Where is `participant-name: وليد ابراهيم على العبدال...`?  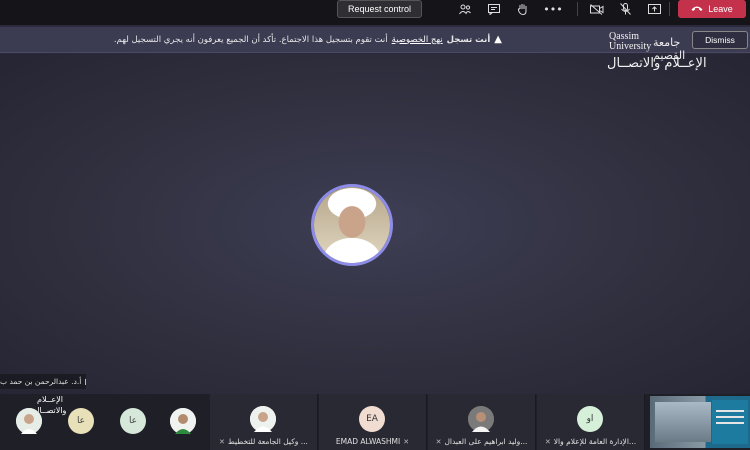
participant-name: وليد ابراهيم على العبدال... is located at coordinates (486, 441).